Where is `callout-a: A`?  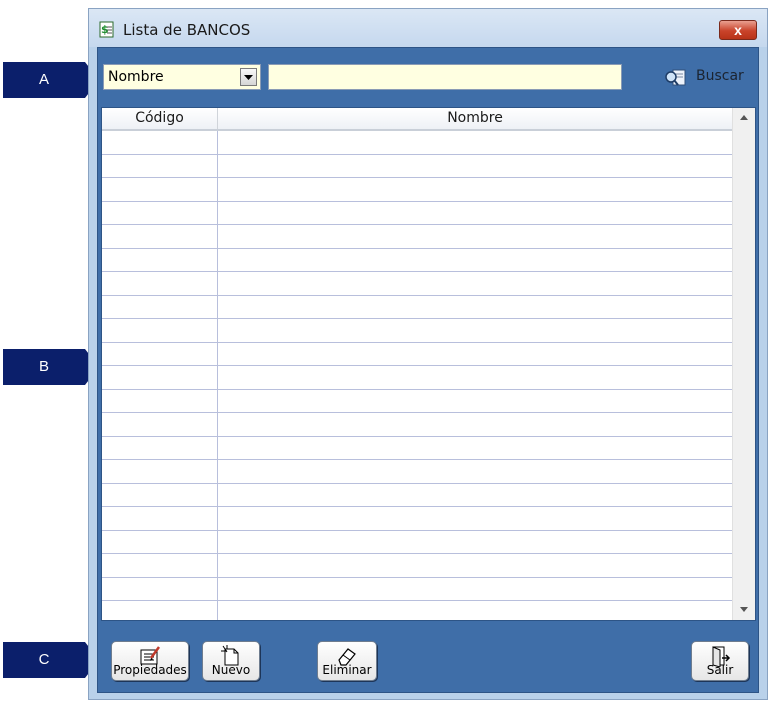
callout-a: A is located at coordinates (51, 80).